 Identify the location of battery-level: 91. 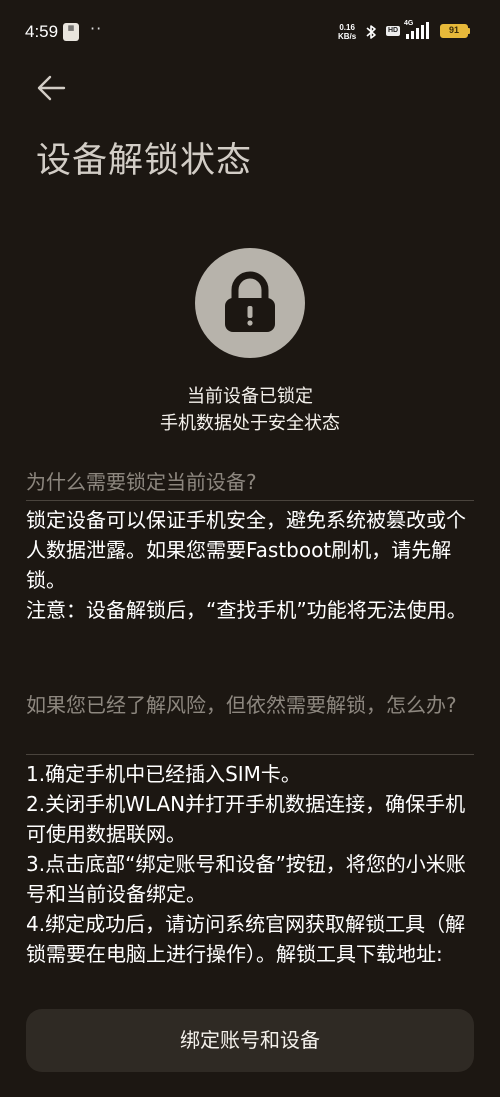
(453, 30).